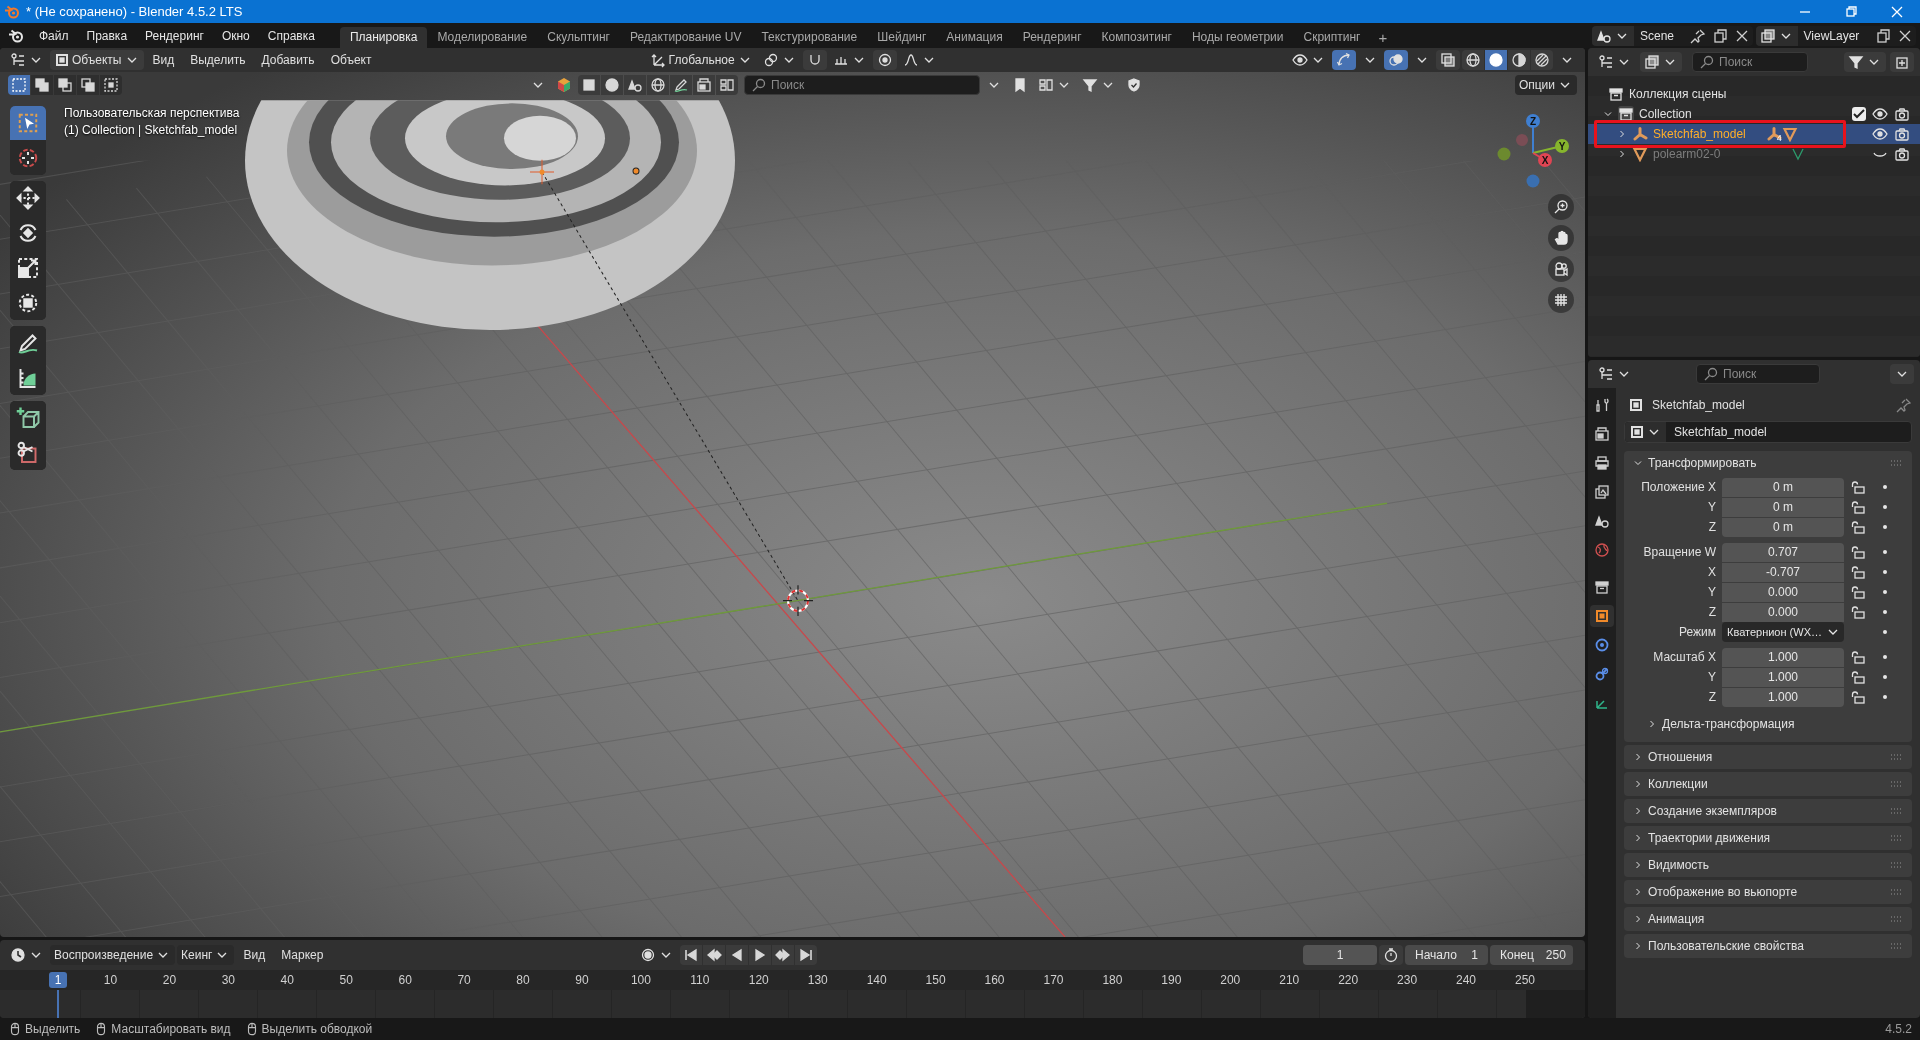 This screenshot has width=1920, height=1040. I want to click on workspace-tab: Скульптинг, so click(578, 37).